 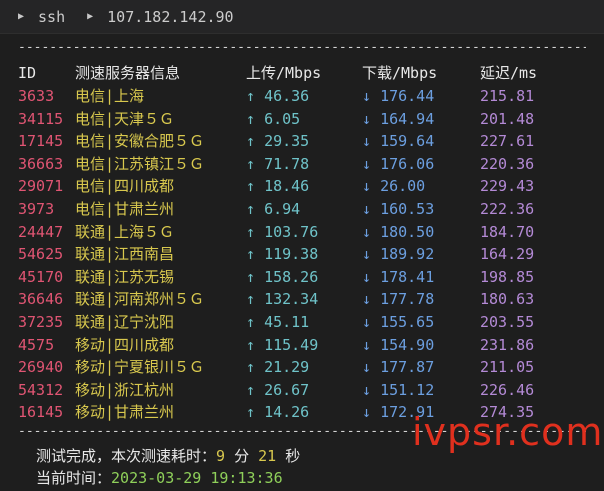 I want to click on download-value-text: 180.50, so click(x=407, y=231).